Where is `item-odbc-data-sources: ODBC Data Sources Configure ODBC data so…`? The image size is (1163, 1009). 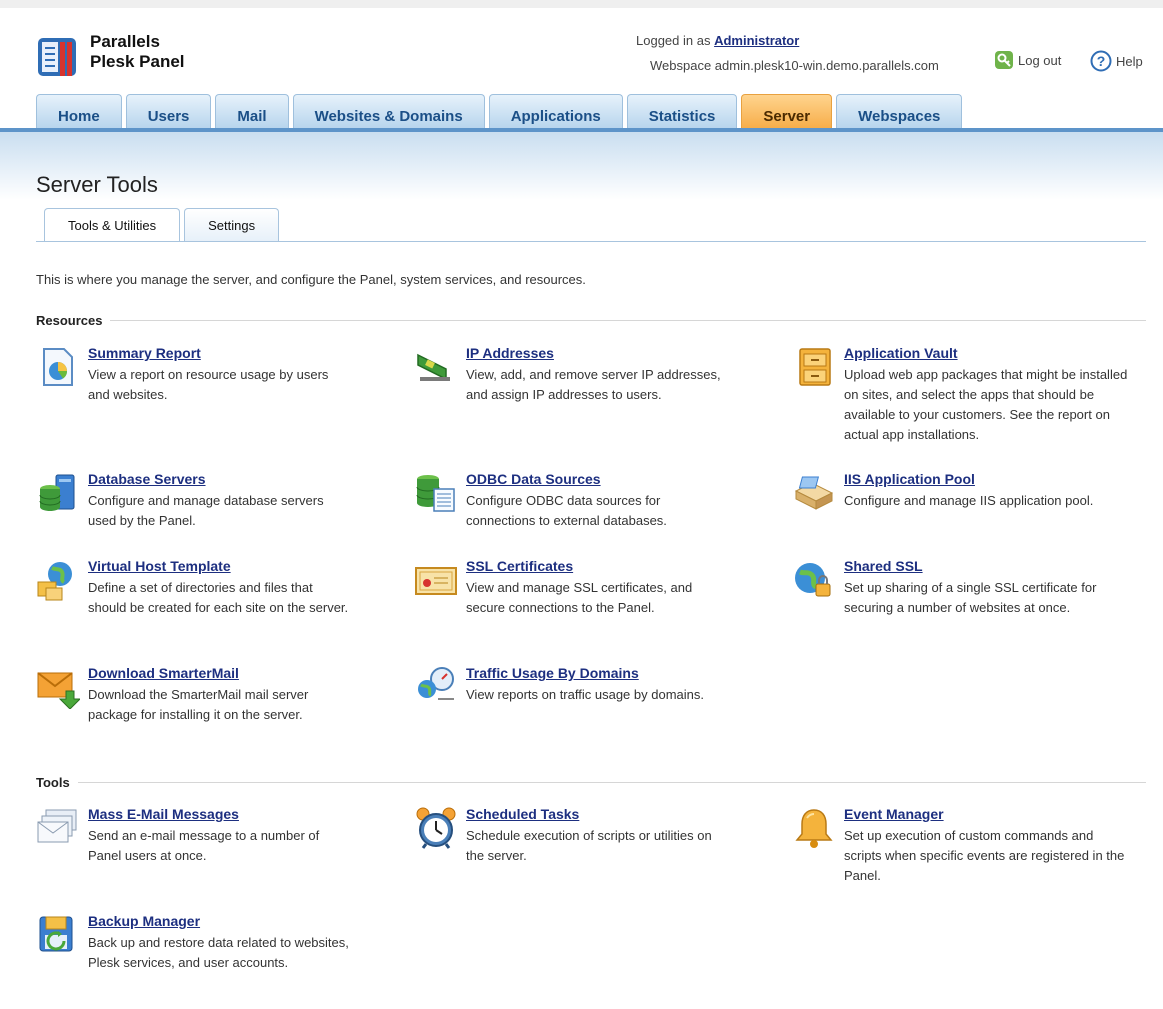 item-odbc-data-sources: ODBC Data Sources Configure ODBC data so… is located at coordinates (564, 508).